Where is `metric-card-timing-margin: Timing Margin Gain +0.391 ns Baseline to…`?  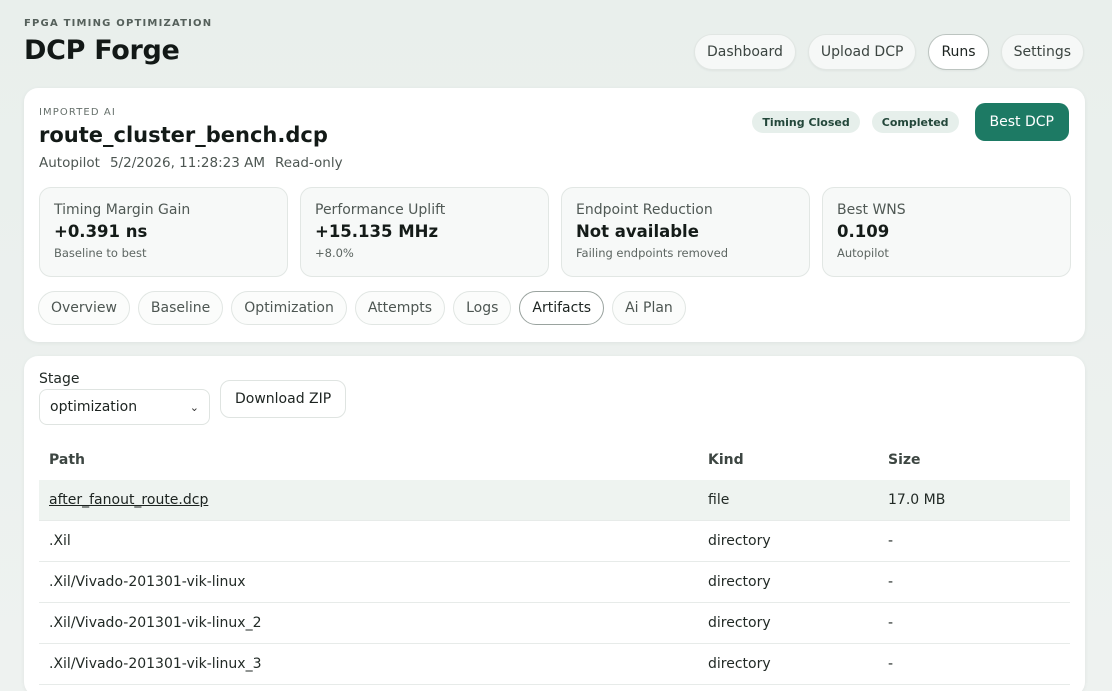 metric-card-timing-margin: Timing Margin Gain +0.391 ns Baseline to… is located at coordinates (163, 232).